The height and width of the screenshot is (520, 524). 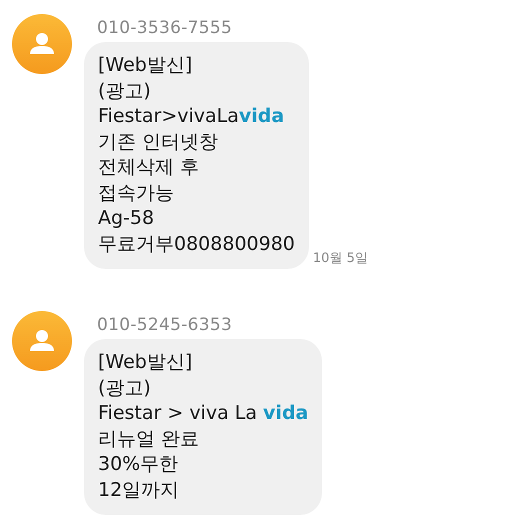 What do you see at coordinates (203, 426) in the screenshot?
I see `message-text: [Web발신] (광고) Fiestar > viva La vida 리뉴얼 완료 30%무한 12일까지` at bounding box center [203, 426].